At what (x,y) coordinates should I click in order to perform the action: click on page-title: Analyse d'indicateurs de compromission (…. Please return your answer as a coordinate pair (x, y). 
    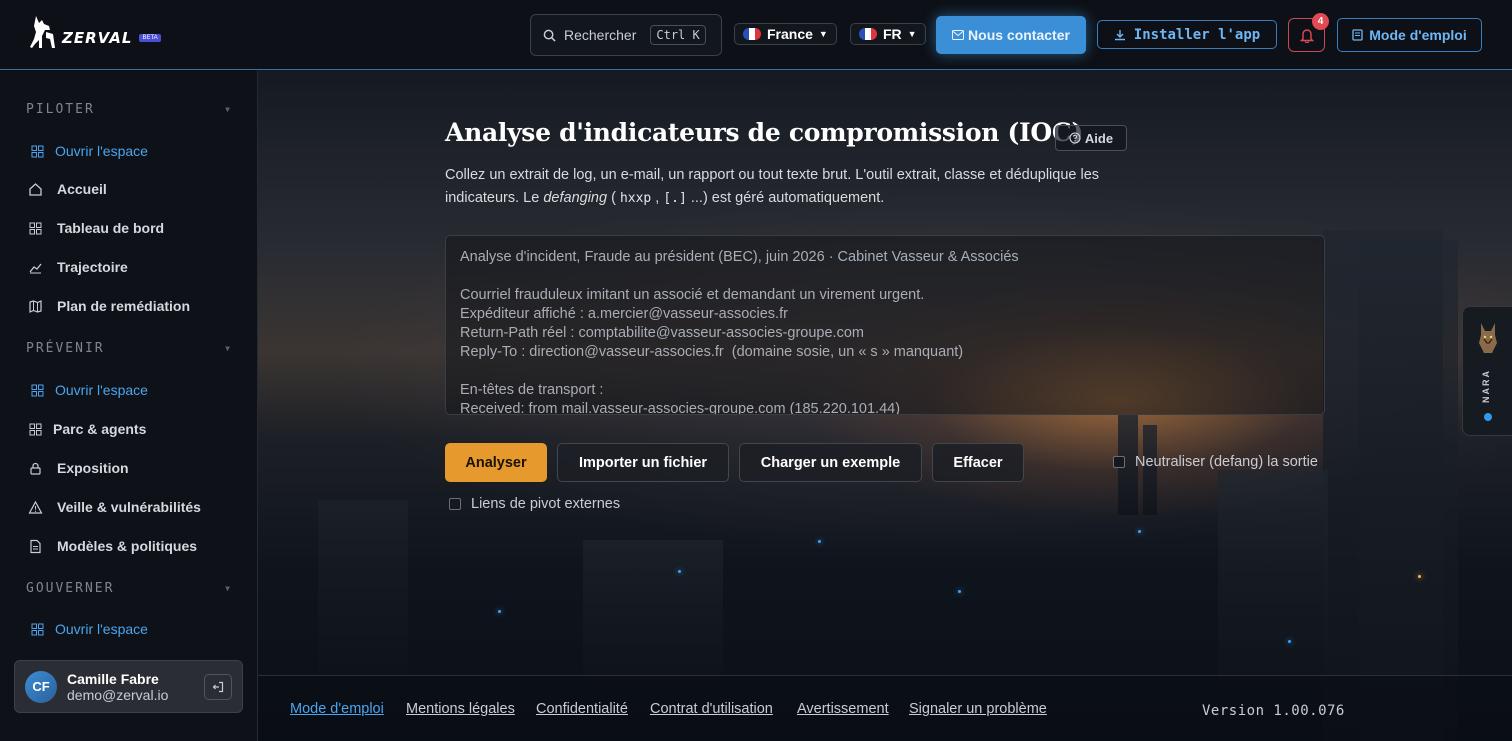
    Looking at the image, I should click on (764, 132).